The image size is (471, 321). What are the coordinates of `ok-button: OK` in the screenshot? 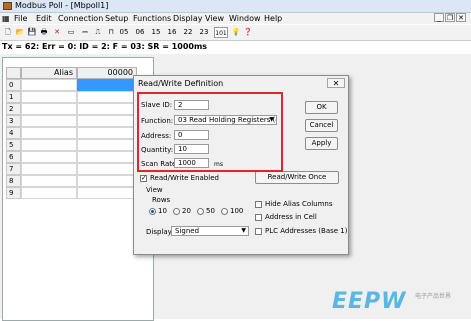 It's located at (321, 107).